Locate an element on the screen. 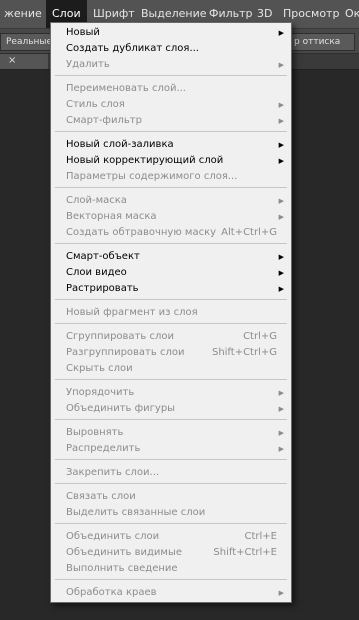  menu-item-label: Векторная маска is located at coordinates (111, 216).